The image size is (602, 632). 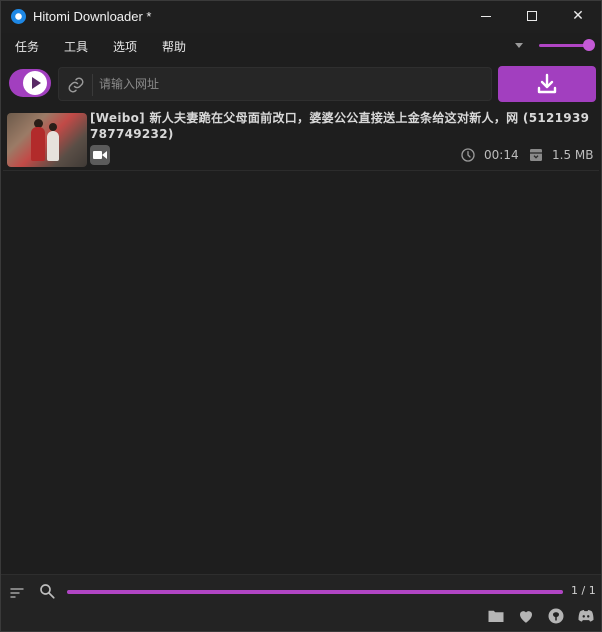 I want to click on minimize-button, so click(x=486, y=17).